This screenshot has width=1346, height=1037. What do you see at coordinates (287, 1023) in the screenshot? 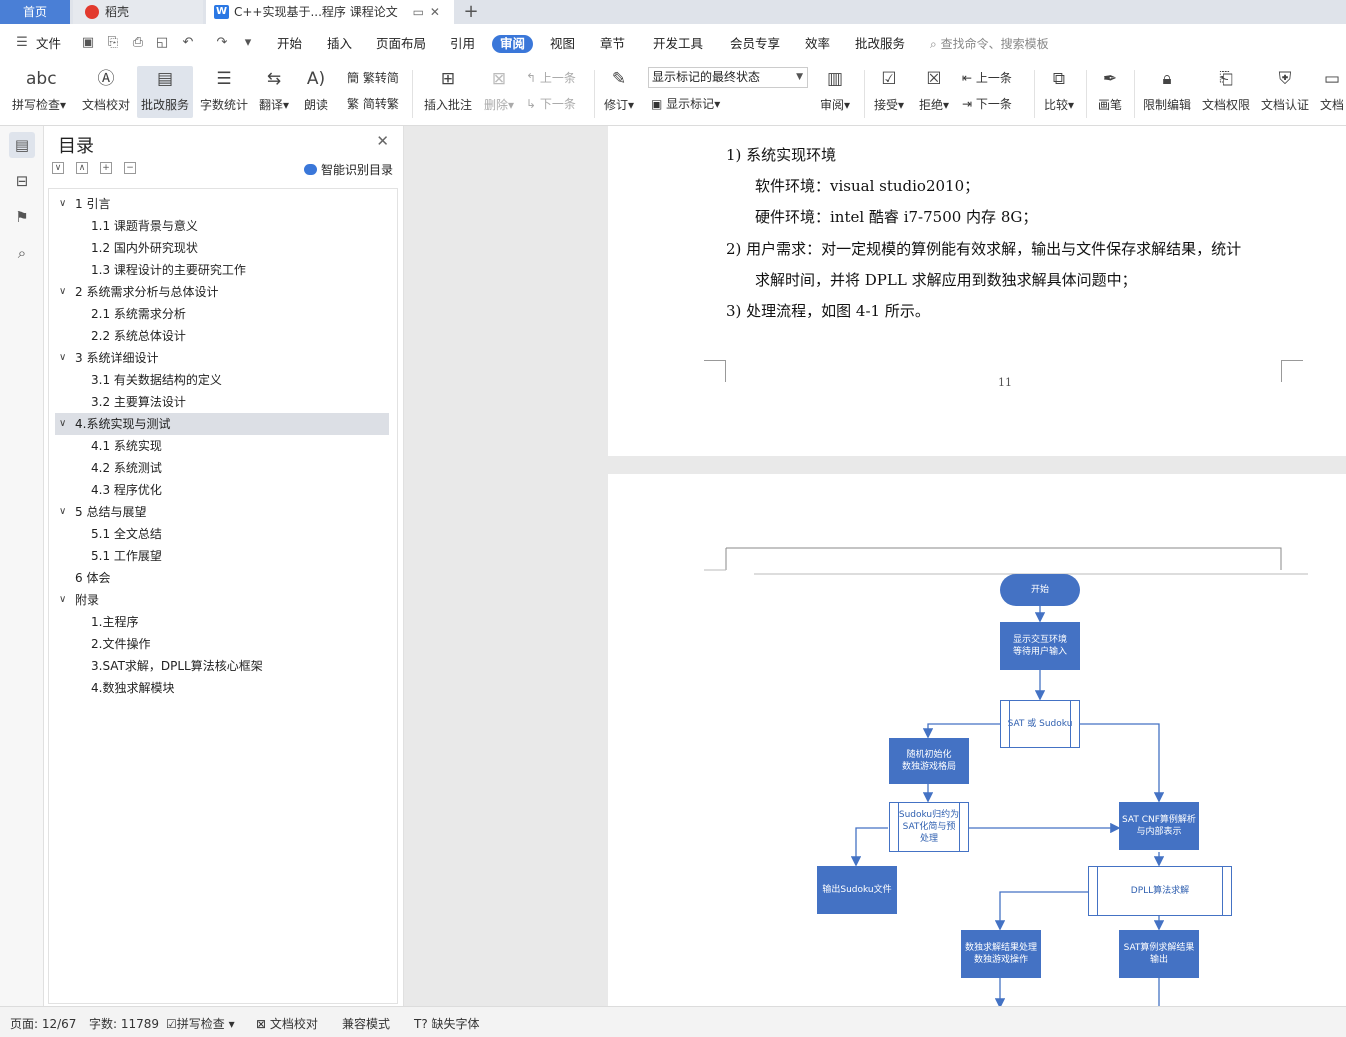
I see `status-doc-check: ⊠ 文档校对` at bounding box center [287, 1023].